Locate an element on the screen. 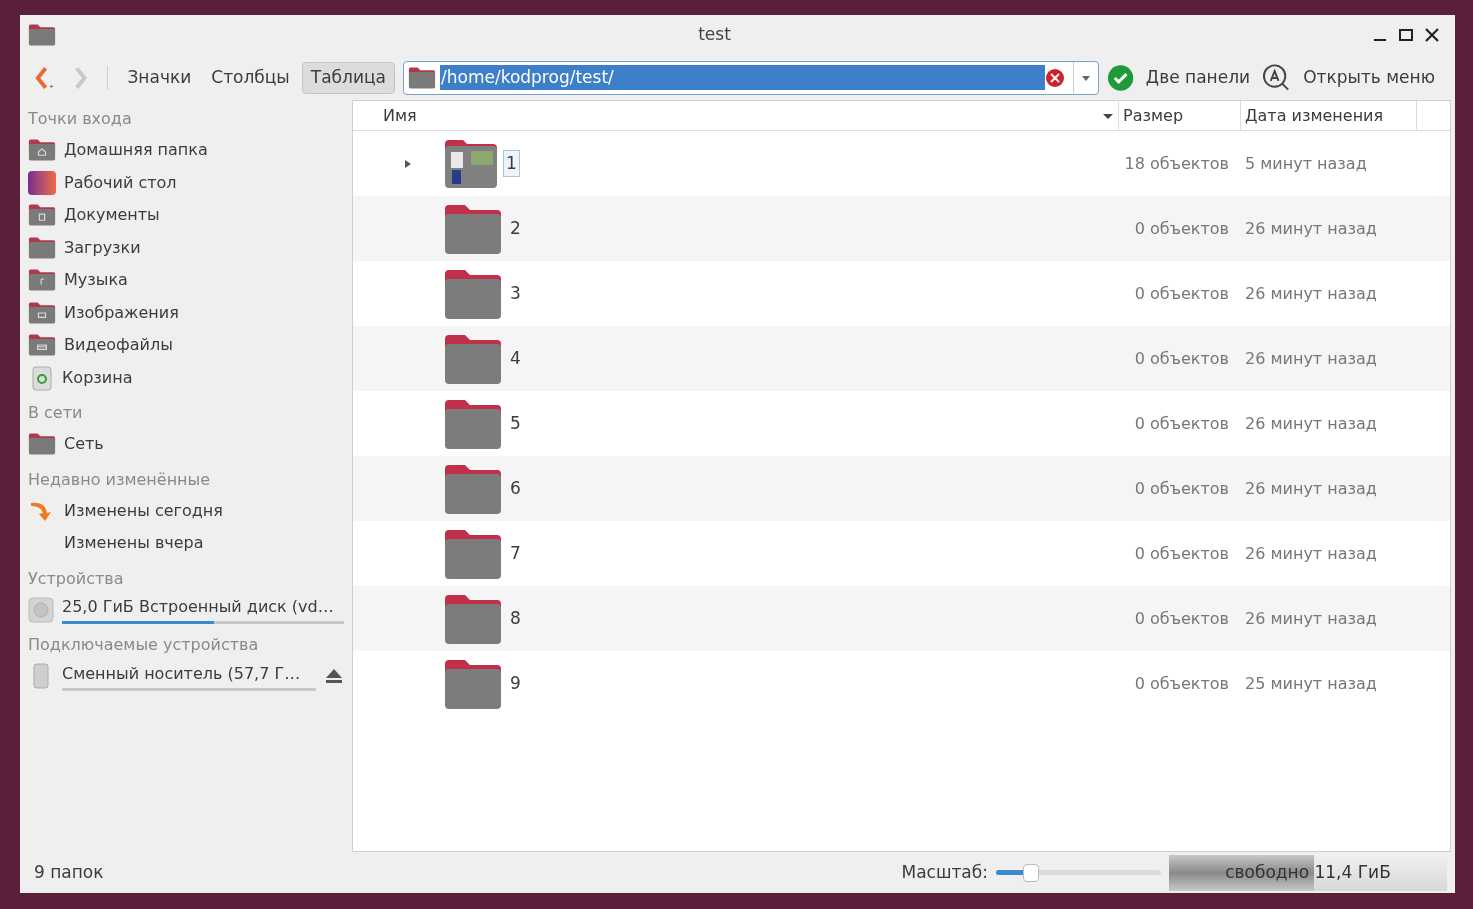 Image resolution: width=1473 pixels, height=909 pixels. table-cell-text: 25 минут назад is located at coordinates (1311, 683).